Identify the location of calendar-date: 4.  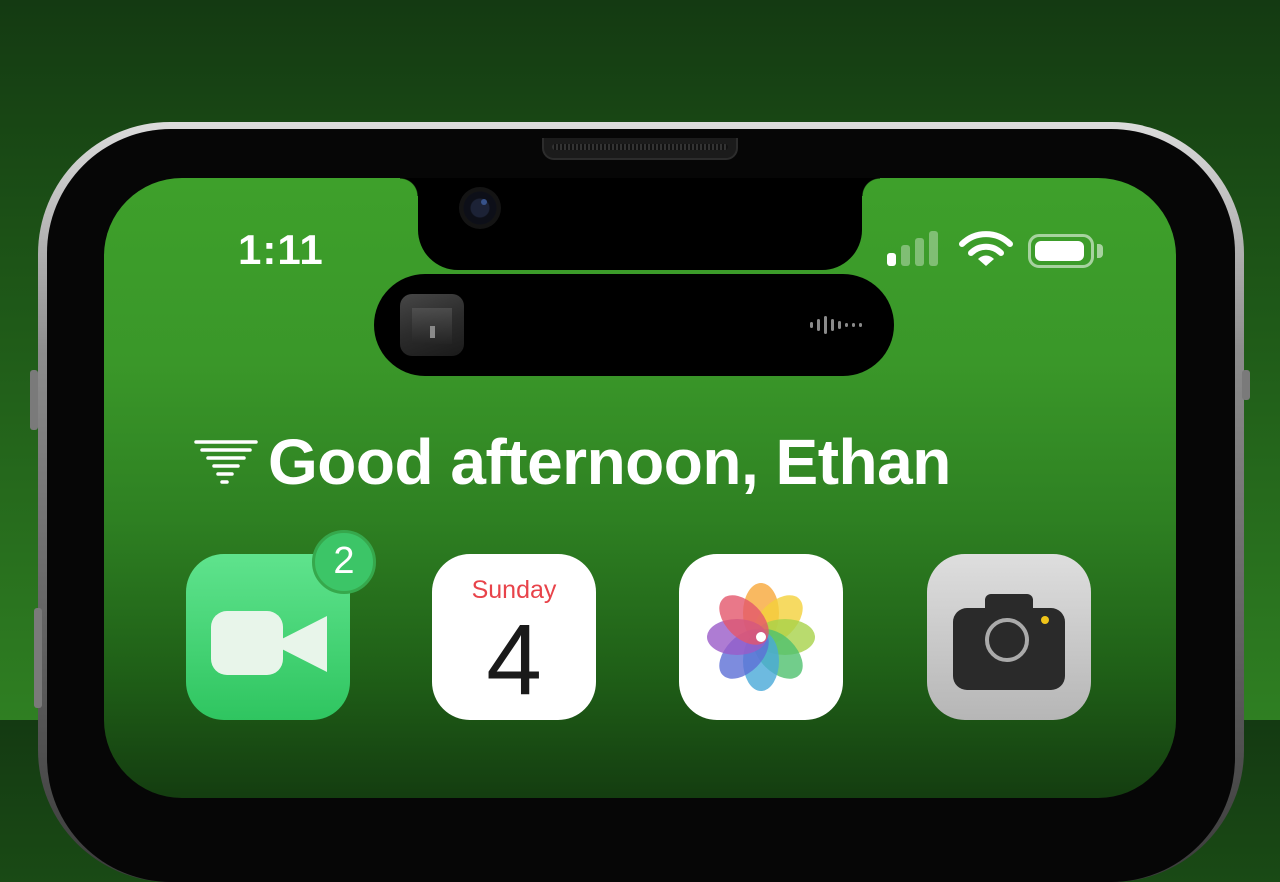
(514, 660).